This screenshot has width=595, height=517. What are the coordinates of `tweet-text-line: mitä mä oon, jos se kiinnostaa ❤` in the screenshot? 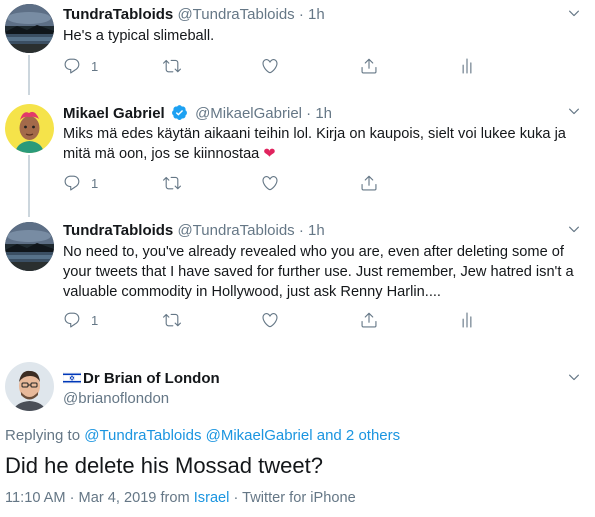 It's located at (323, 154).